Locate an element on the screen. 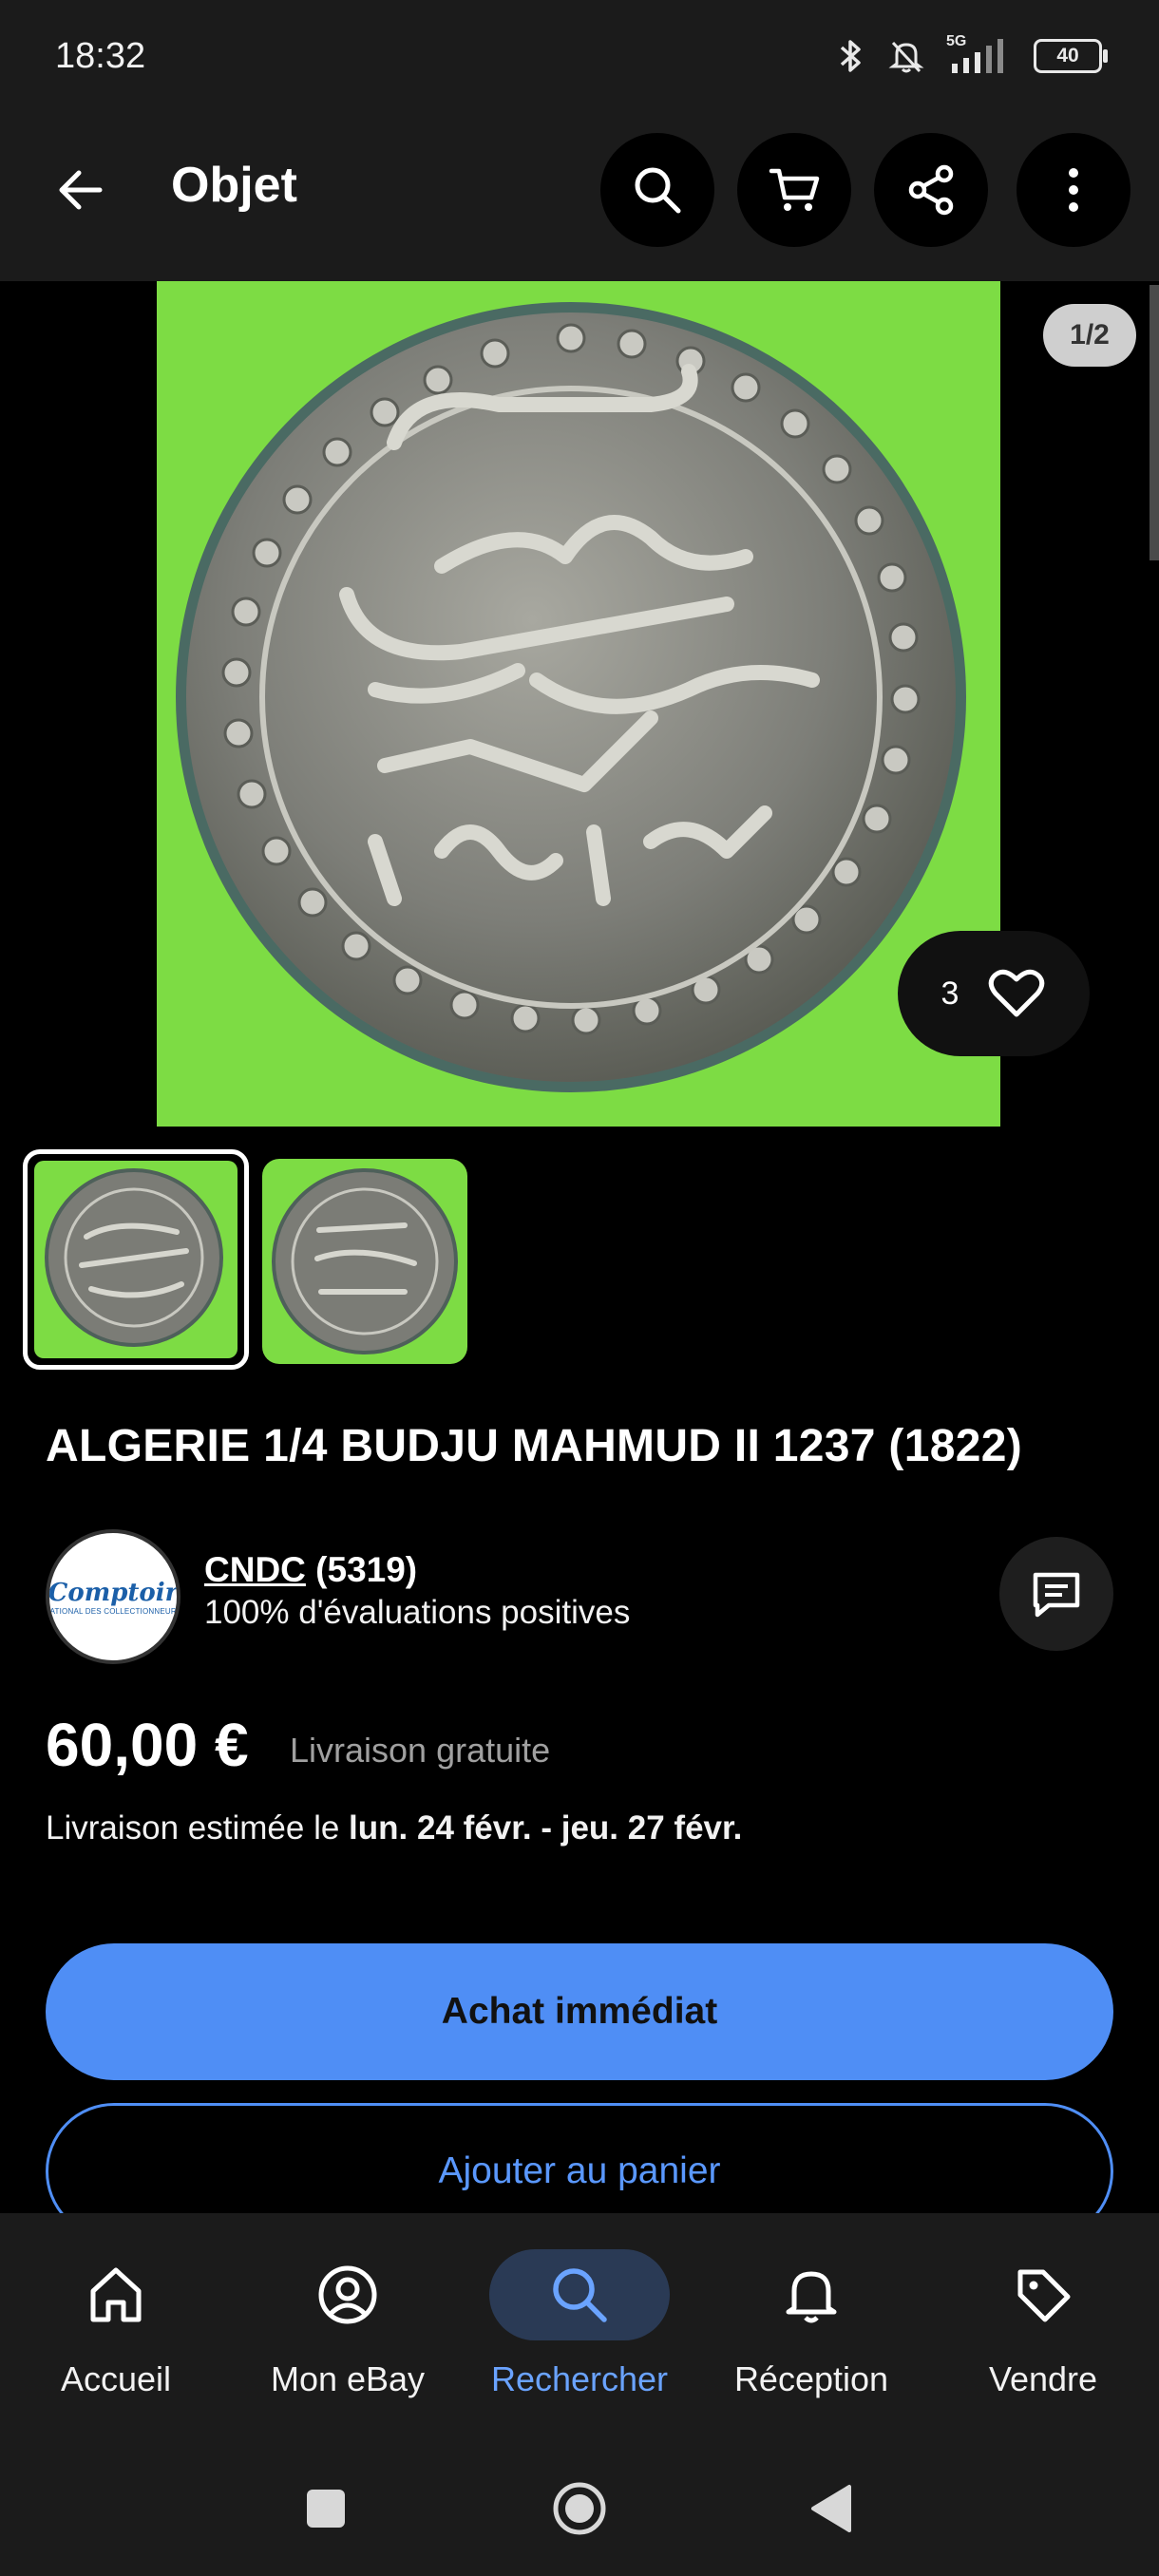 The height and width of the screenshot is (2576, 1159). seller-name-link: CNDC is located at coordinates (255, 1569).